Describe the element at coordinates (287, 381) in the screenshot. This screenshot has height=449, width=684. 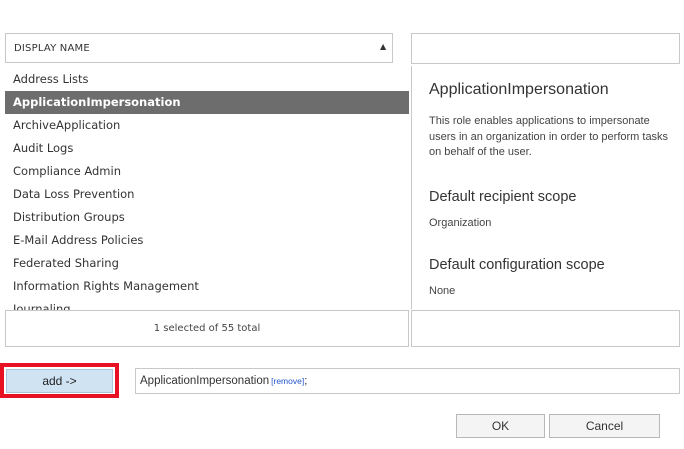
I see `remove-link: [remove]` at that location.